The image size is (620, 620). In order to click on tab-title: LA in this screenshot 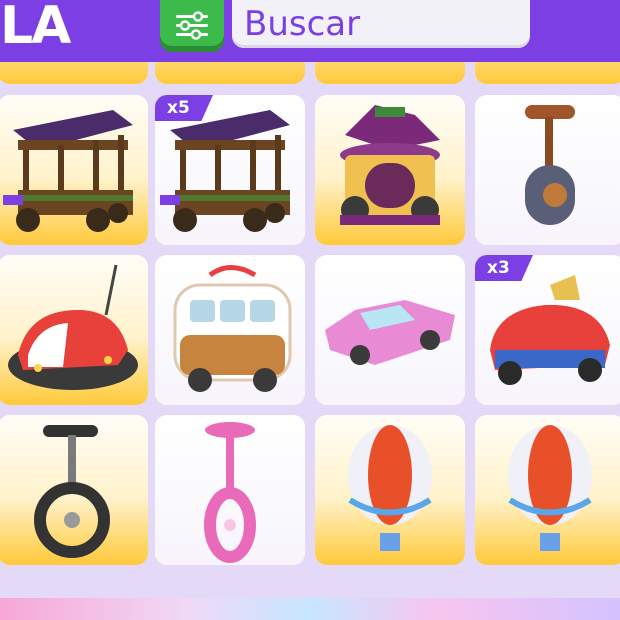, I will do `click(35, 28)`.